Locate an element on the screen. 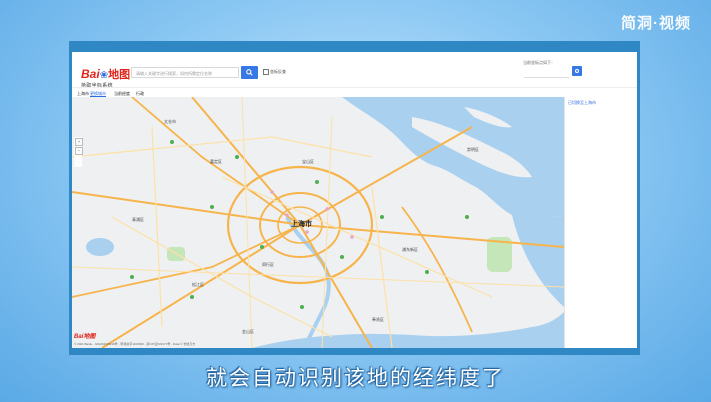 Image resolution: width=711 pixels, height=402 pixels. baidu-map-logo: Bai❀地图 拾取坐标系统 is located at coordinates (105, 77).